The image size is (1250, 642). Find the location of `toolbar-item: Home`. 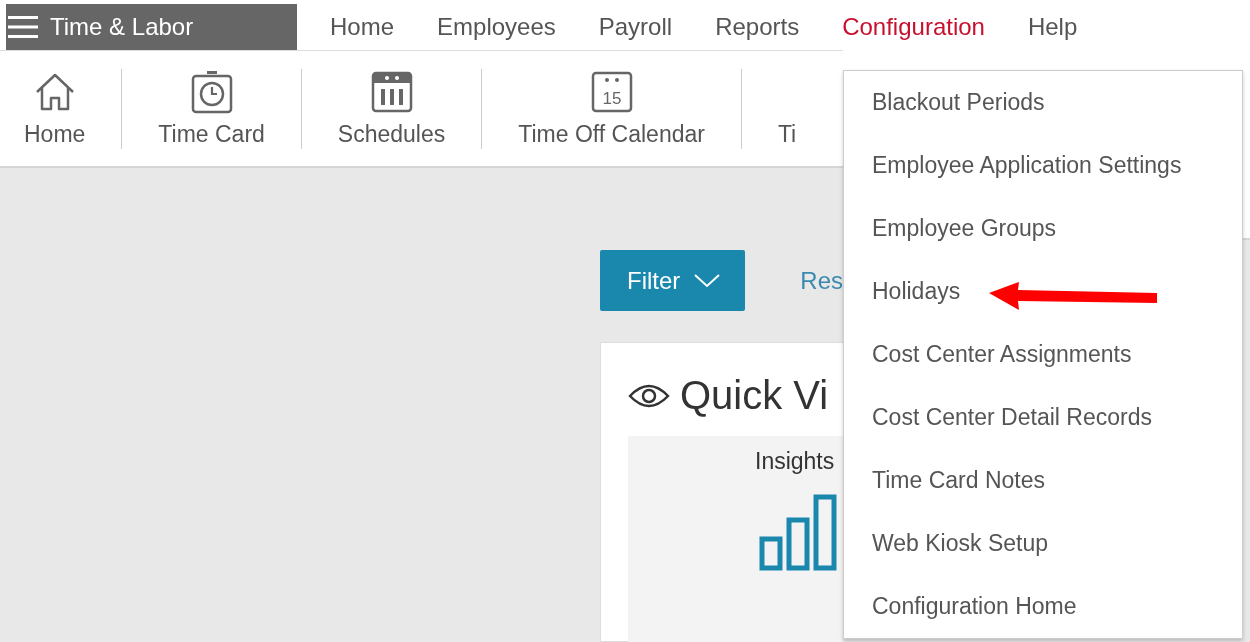

toolbar-item: Home is located at coordinates (55, 108).